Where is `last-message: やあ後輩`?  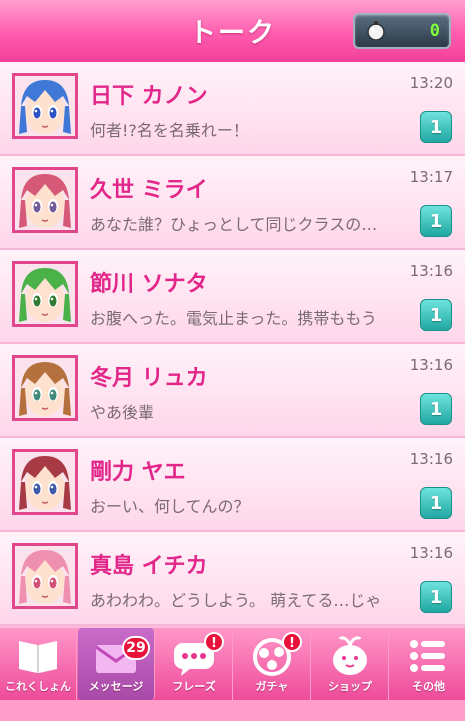 last-message: やあ後輩 is located at coordinates (122, 412).